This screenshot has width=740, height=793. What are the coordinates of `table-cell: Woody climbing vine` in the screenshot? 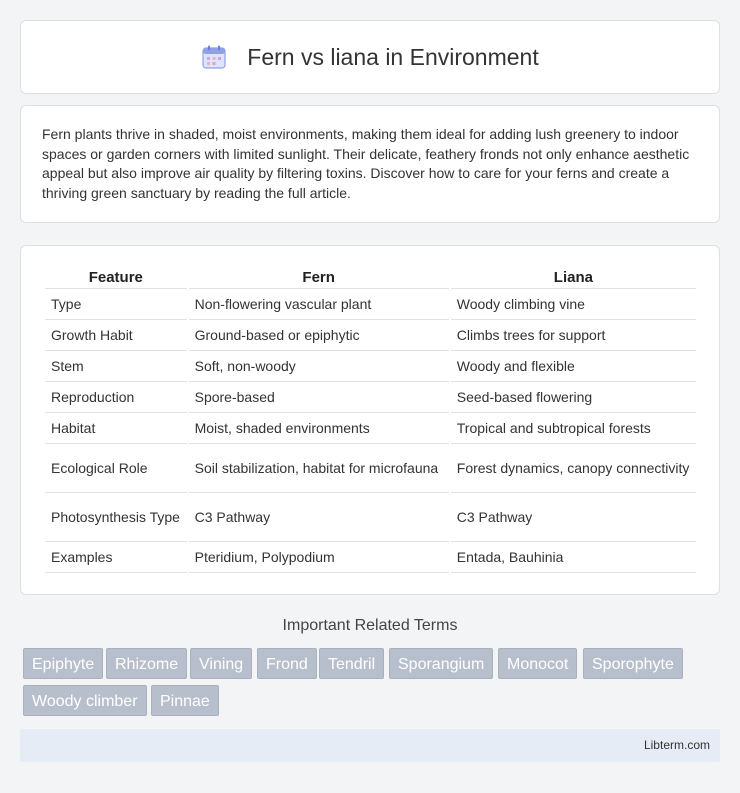 It's located at (573, 304).